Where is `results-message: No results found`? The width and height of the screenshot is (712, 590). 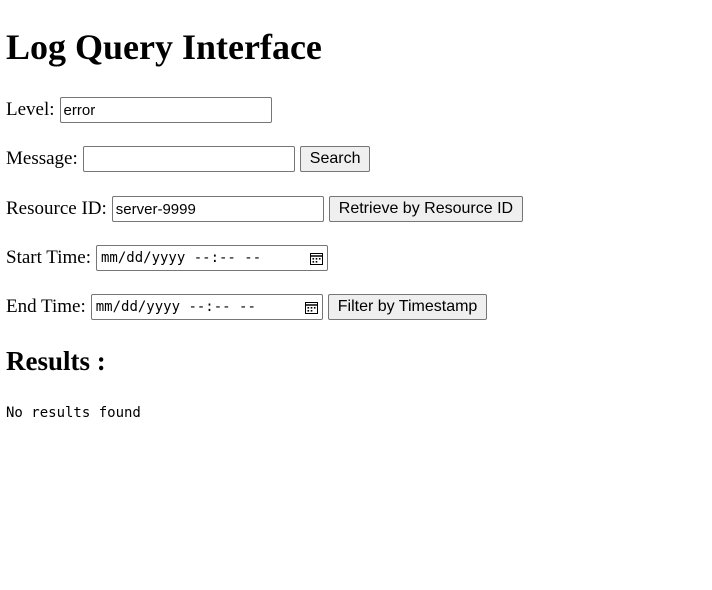
results-message: No results found is located at coordinates (73, 413).